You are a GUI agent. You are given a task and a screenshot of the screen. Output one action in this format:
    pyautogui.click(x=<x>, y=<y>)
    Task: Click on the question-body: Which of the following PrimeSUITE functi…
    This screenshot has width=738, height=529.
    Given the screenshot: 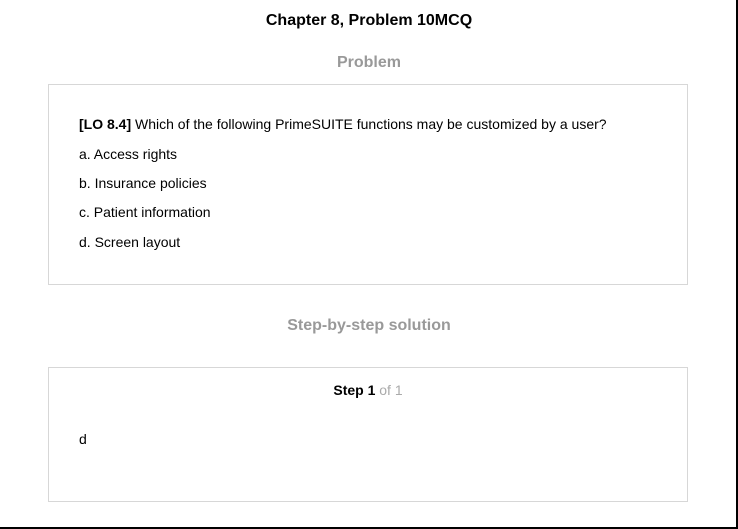 What is the action you would take?
    pyautogui.click(x=371, y=124)
    